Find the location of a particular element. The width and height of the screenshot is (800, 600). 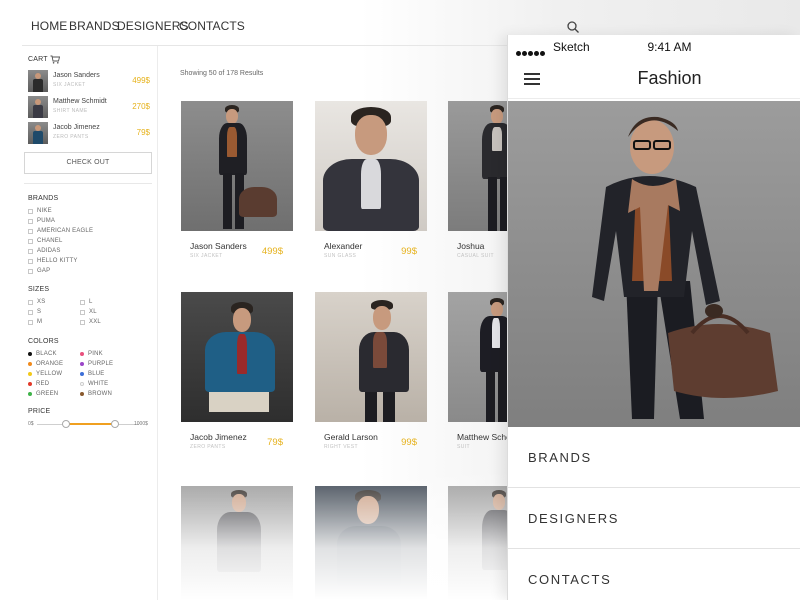

color-option: PINK is located at coordinates (91, 355).